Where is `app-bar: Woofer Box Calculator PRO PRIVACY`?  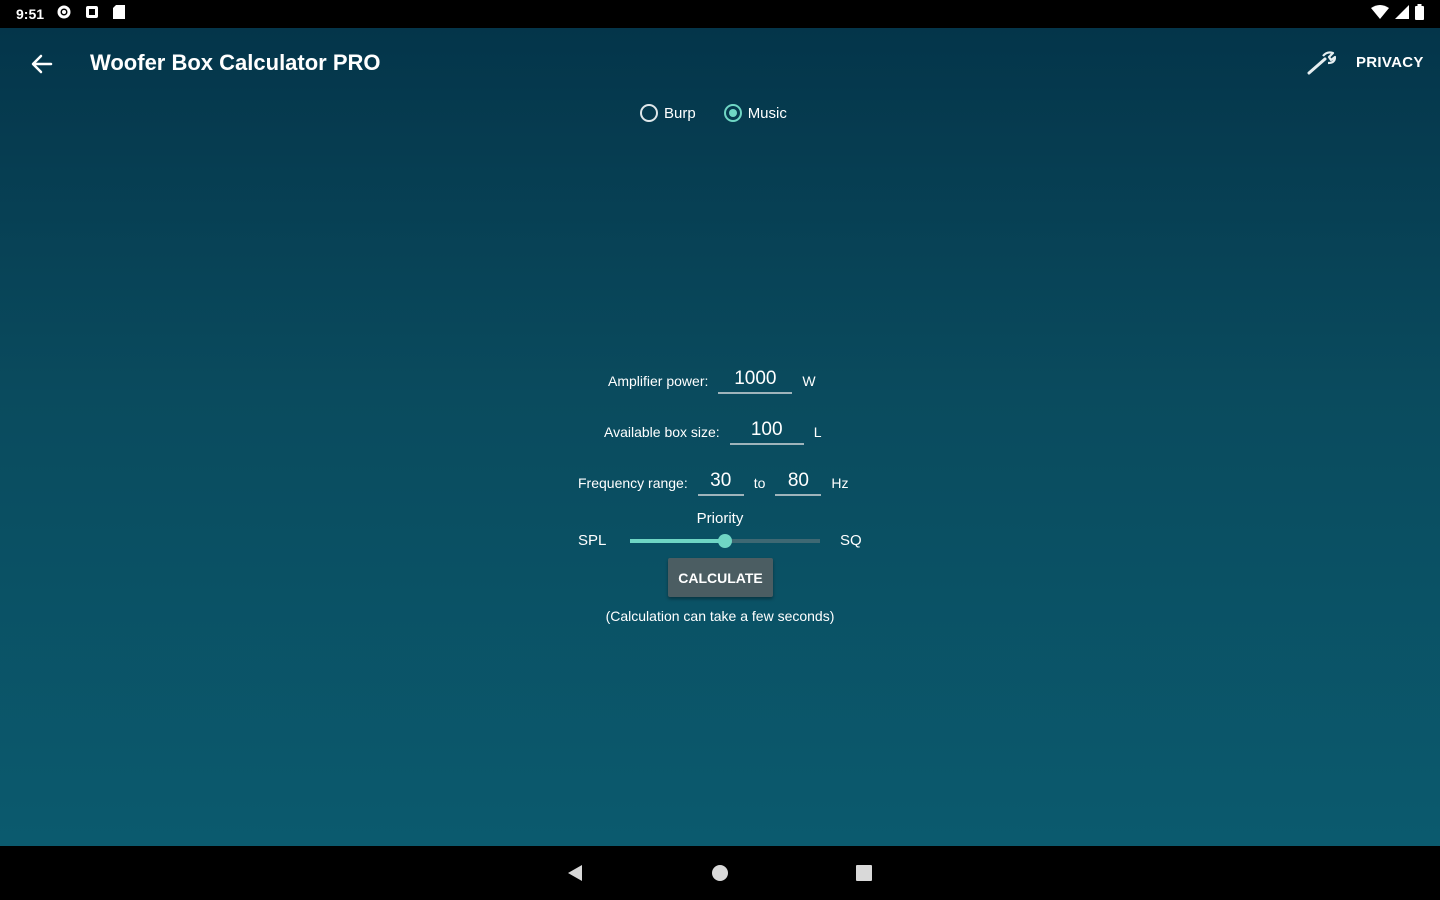
app-bar: Woofer Box Calculator PRO PRIVACY is located at coordinates (720, 64).